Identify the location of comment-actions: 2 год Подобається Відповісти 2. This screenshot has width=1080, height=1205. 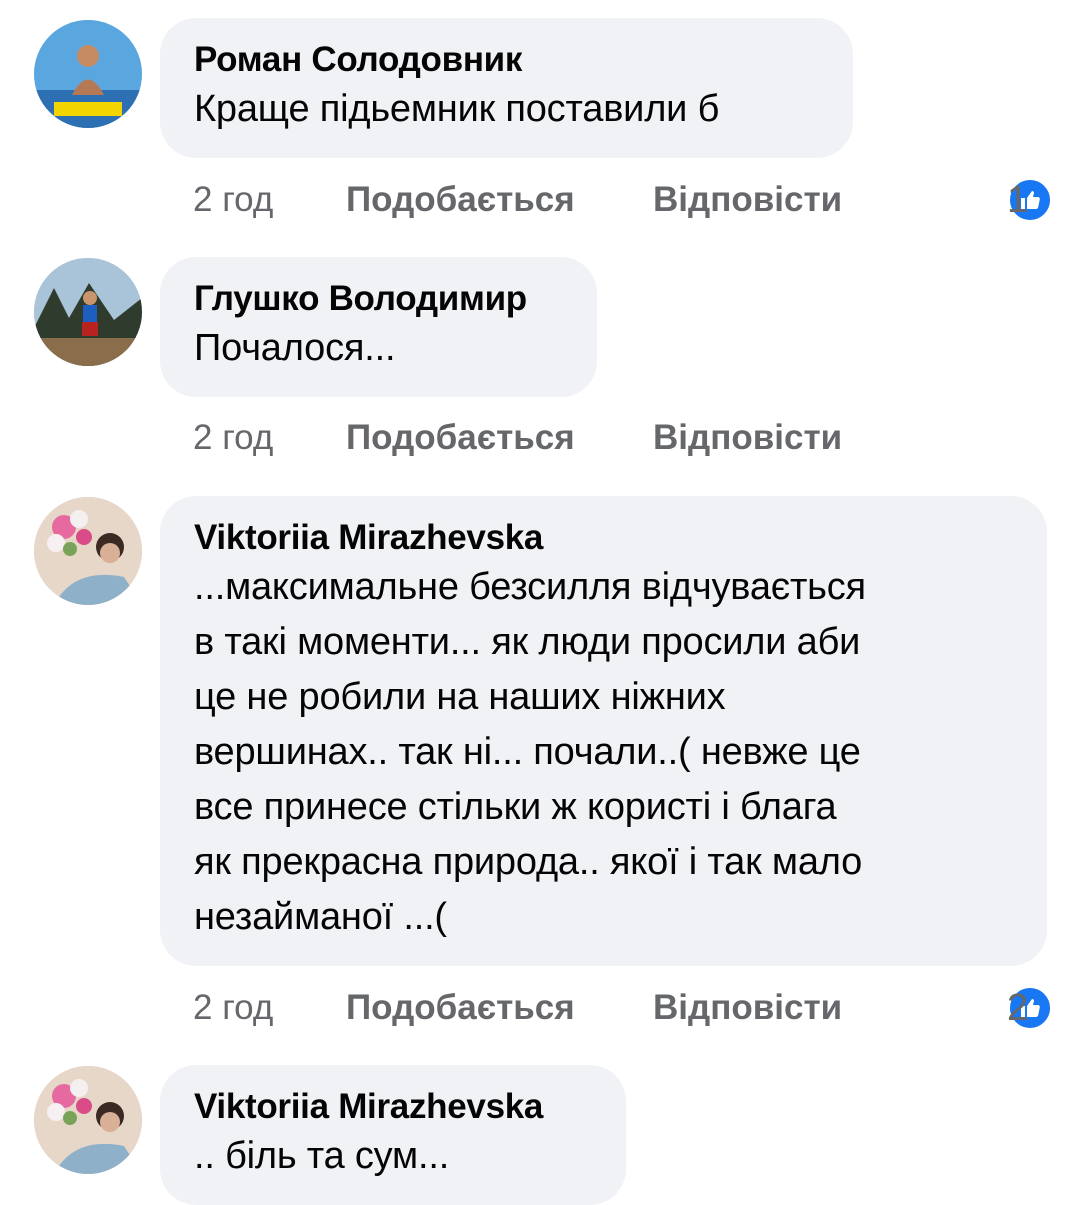
(623, 1008).